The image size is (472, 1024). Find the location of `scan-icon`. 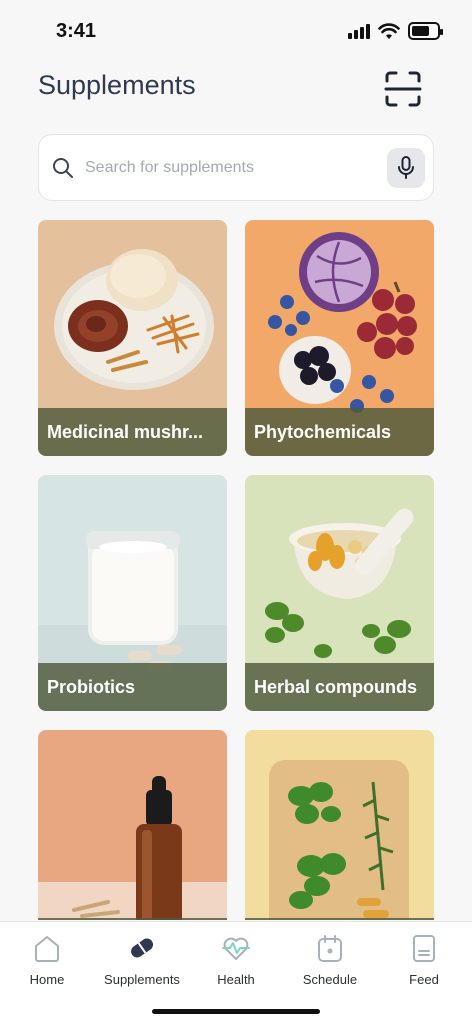

scan-icon is located at coordinates (403, 89).